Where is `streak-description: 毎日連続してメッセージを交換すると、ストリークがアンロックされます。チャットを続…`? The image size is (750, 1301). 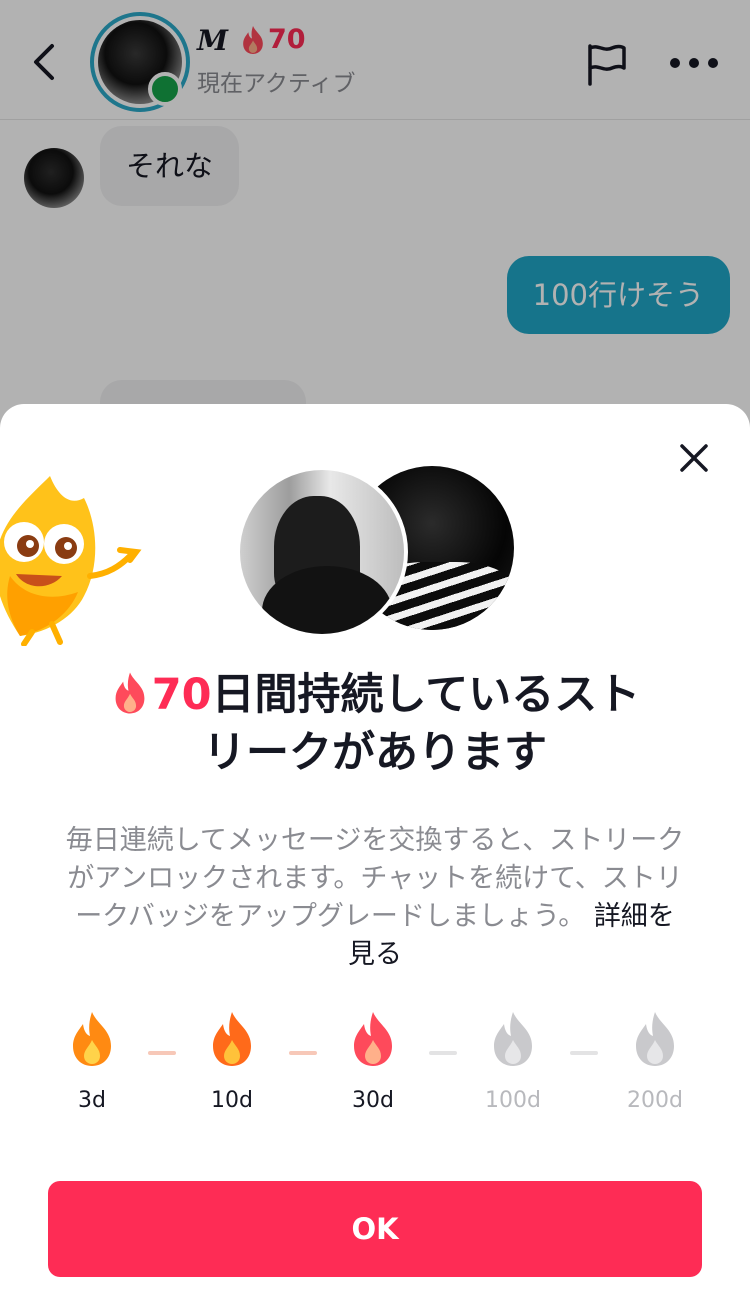
streak-description: 毎日連続してメッセージを交換すると、ストリークがアンロックされます。チャットを続… is located at coordinates (375, 898).